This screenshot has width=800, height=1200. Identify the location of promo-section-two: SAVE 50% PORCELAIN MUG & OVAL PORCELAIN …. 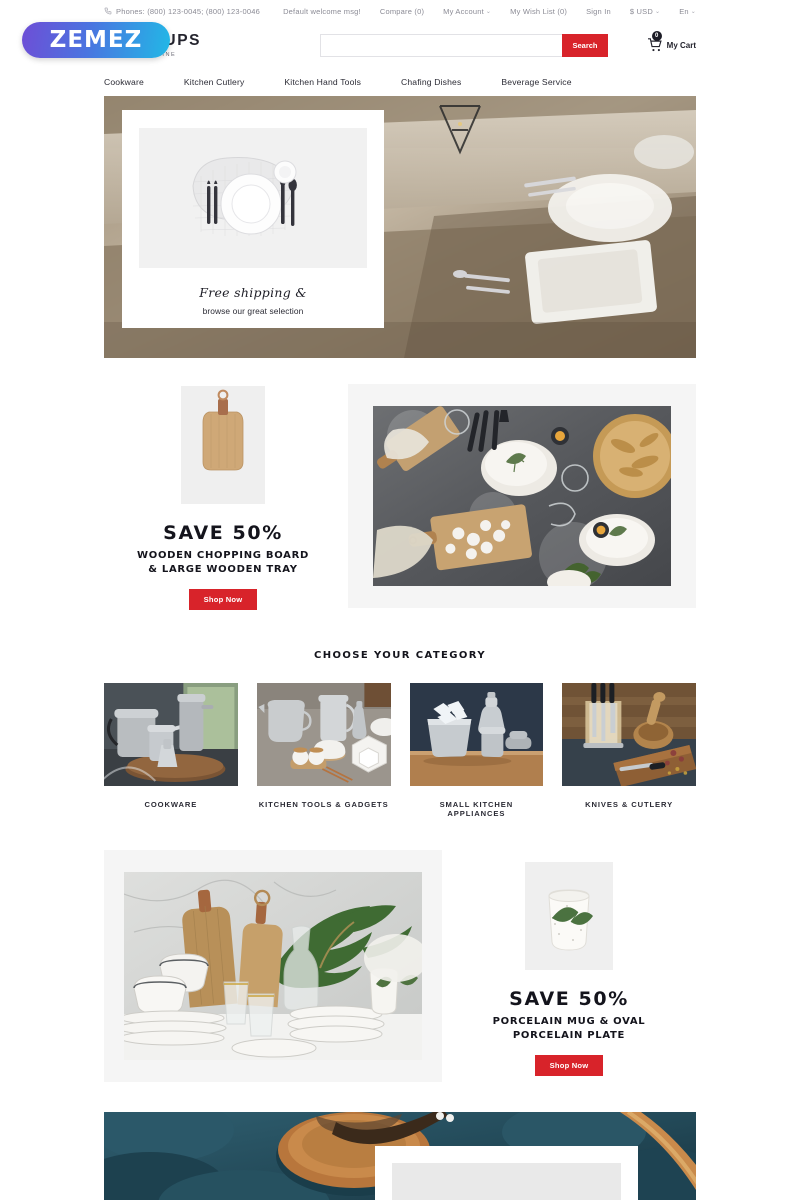
(400, 966).